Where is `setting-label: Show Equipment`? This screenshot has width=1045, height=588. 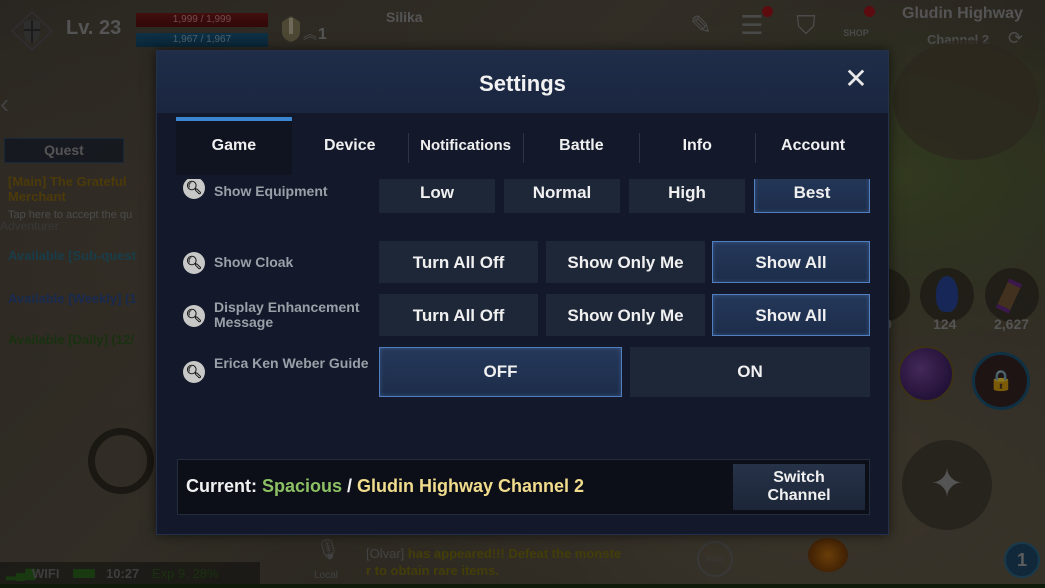
setting-label: Show Equipment is located at coordinates (271, 191).